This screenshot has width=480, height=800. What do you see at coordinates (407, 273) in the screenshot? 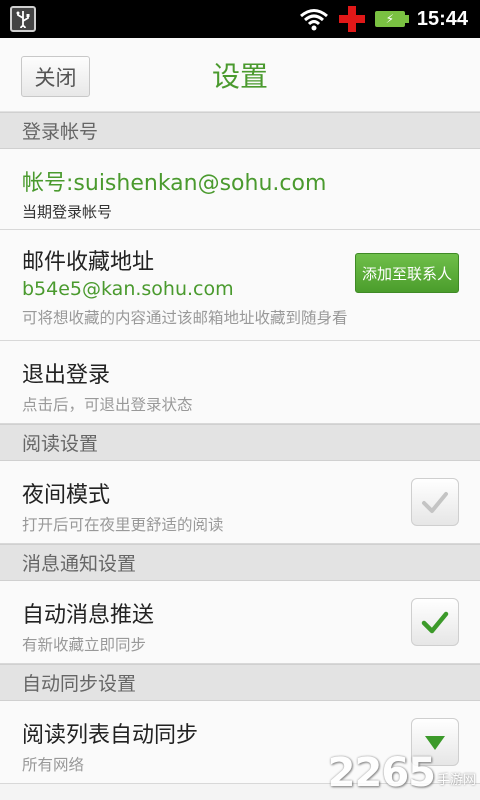
I see `add-contact-button: 添加至联系人` at bounding box center [407, 273].